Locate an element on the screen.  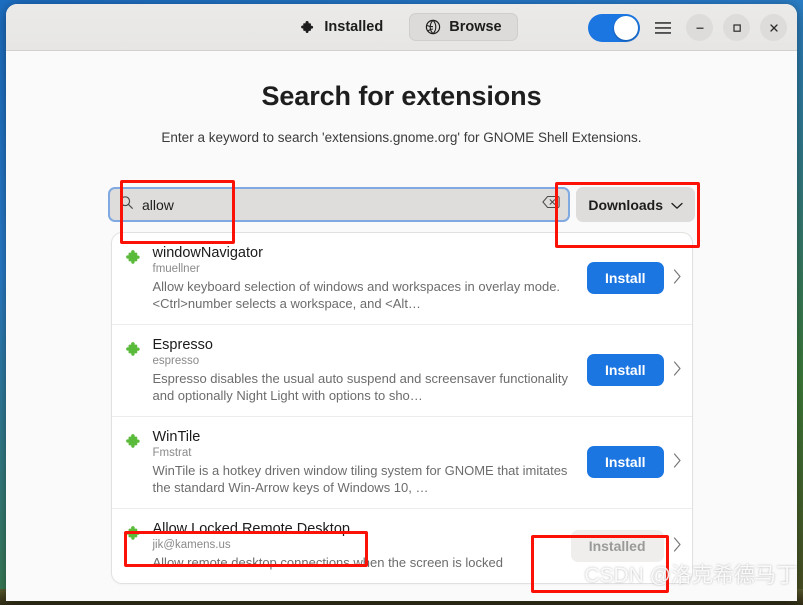
globe-icon is located at coordinates (433, 27).